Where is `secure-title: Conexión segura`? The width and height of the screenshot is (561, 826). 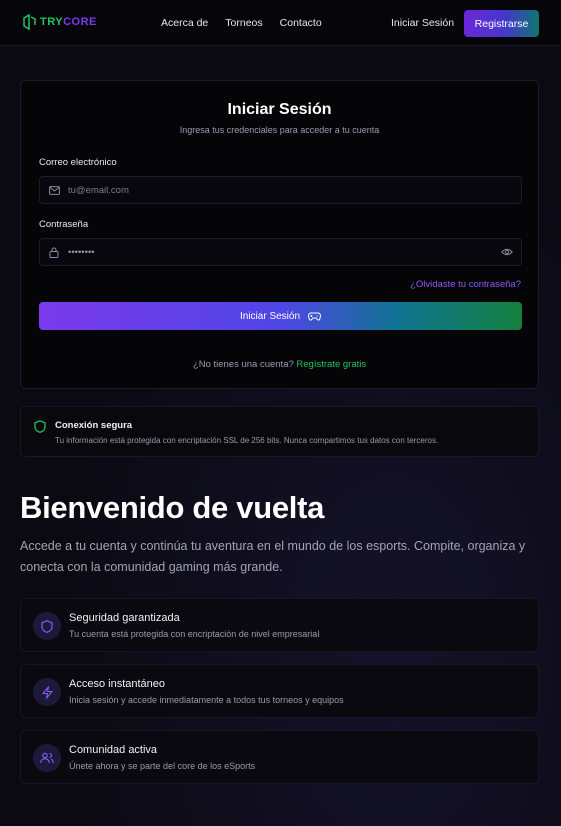 secure-title: Conexión segura is located at coordinates (94, 425).